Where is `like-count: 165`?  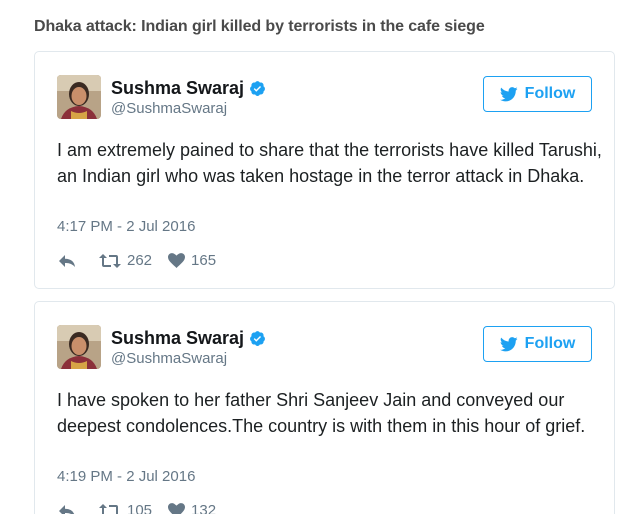 like-count: 165 is located at coordinates (204, 260).